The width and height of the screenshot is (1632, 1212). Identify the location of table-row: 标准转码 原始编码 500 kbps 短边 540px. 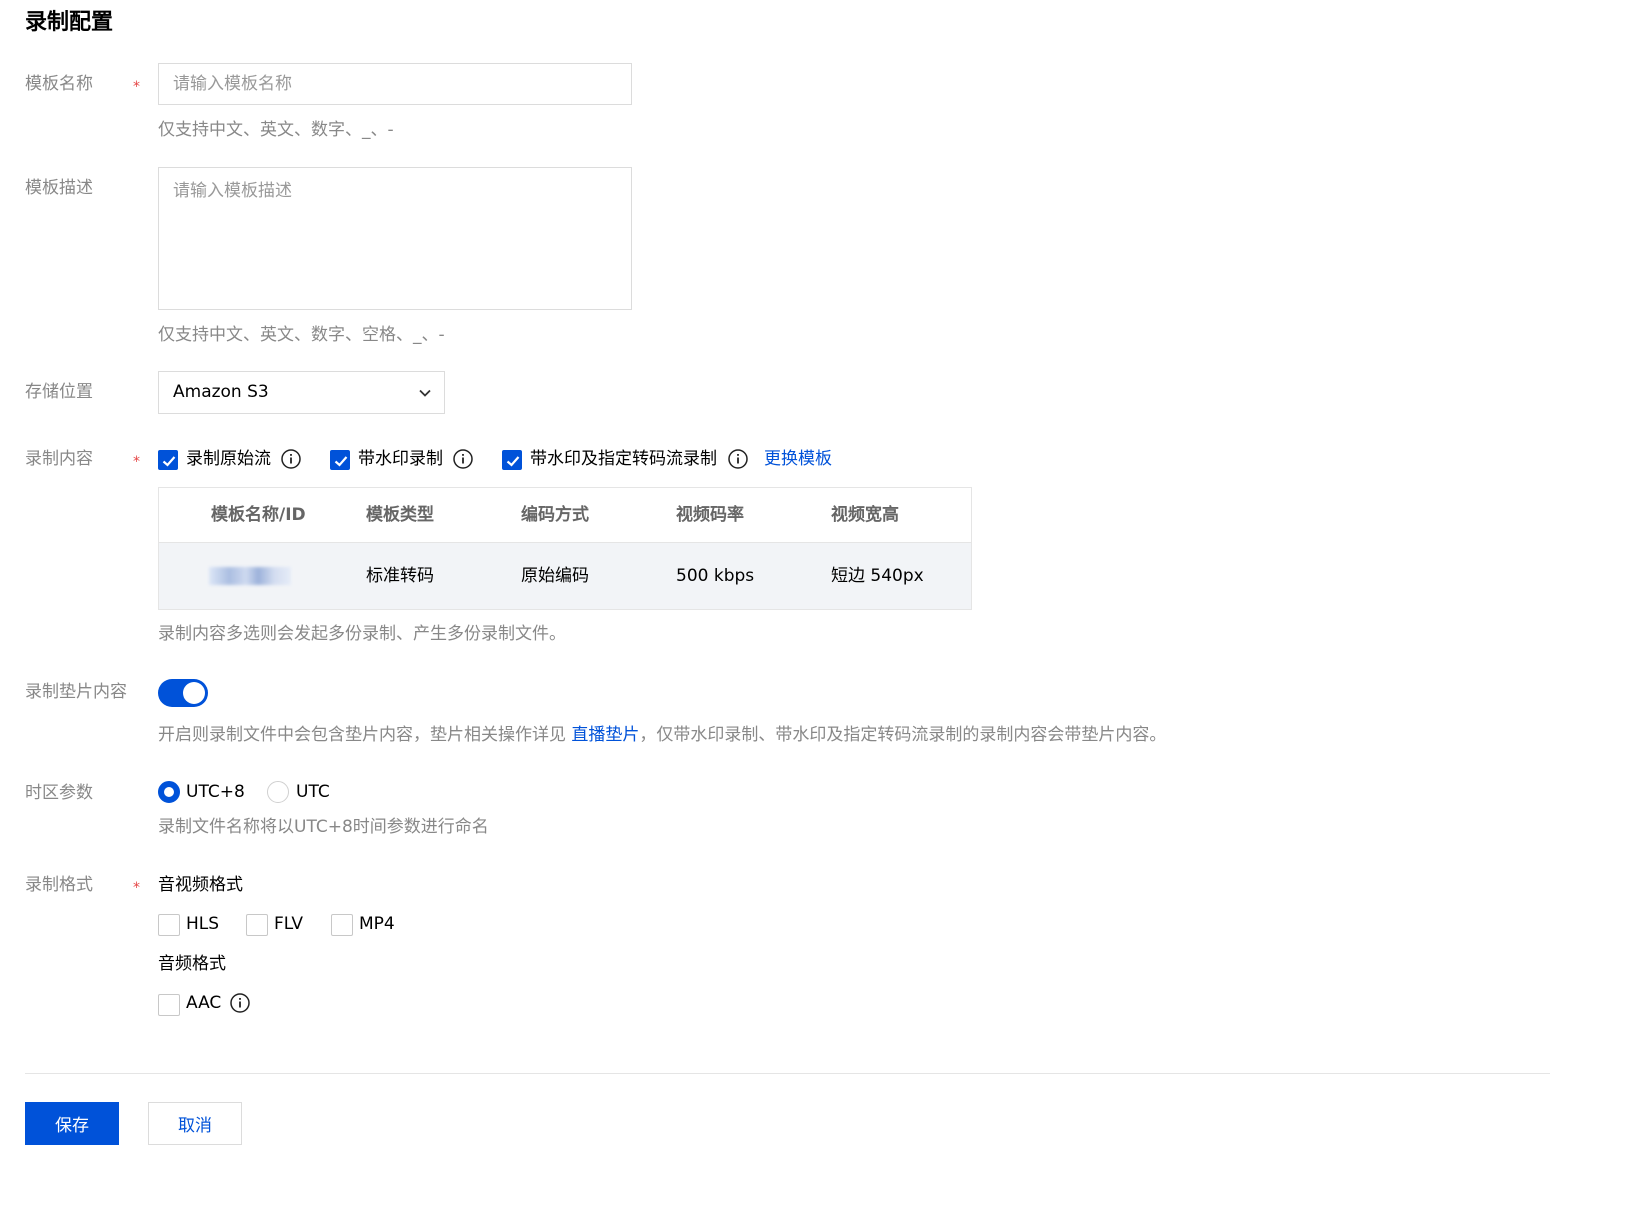
(565, 576).